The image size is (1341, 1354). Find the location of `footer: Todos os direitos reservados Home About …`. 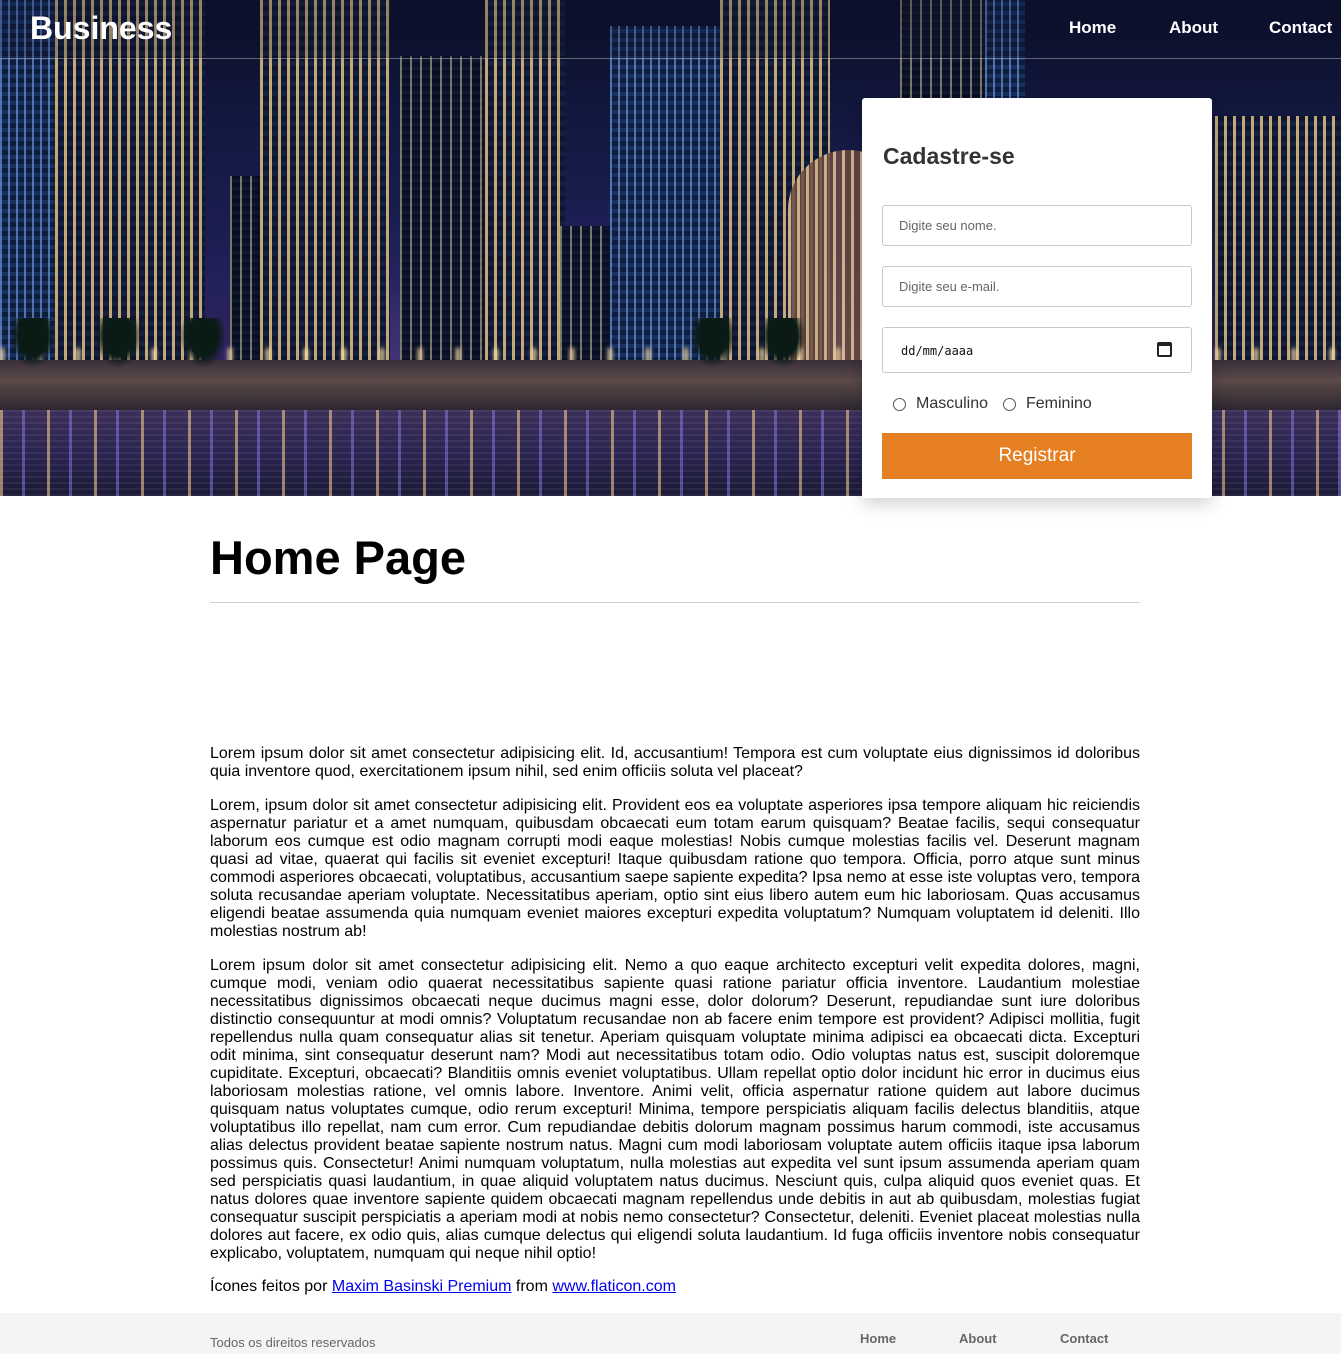

footer: Todos os direitos reservados Home About … is located at coordinates (670, 1333).